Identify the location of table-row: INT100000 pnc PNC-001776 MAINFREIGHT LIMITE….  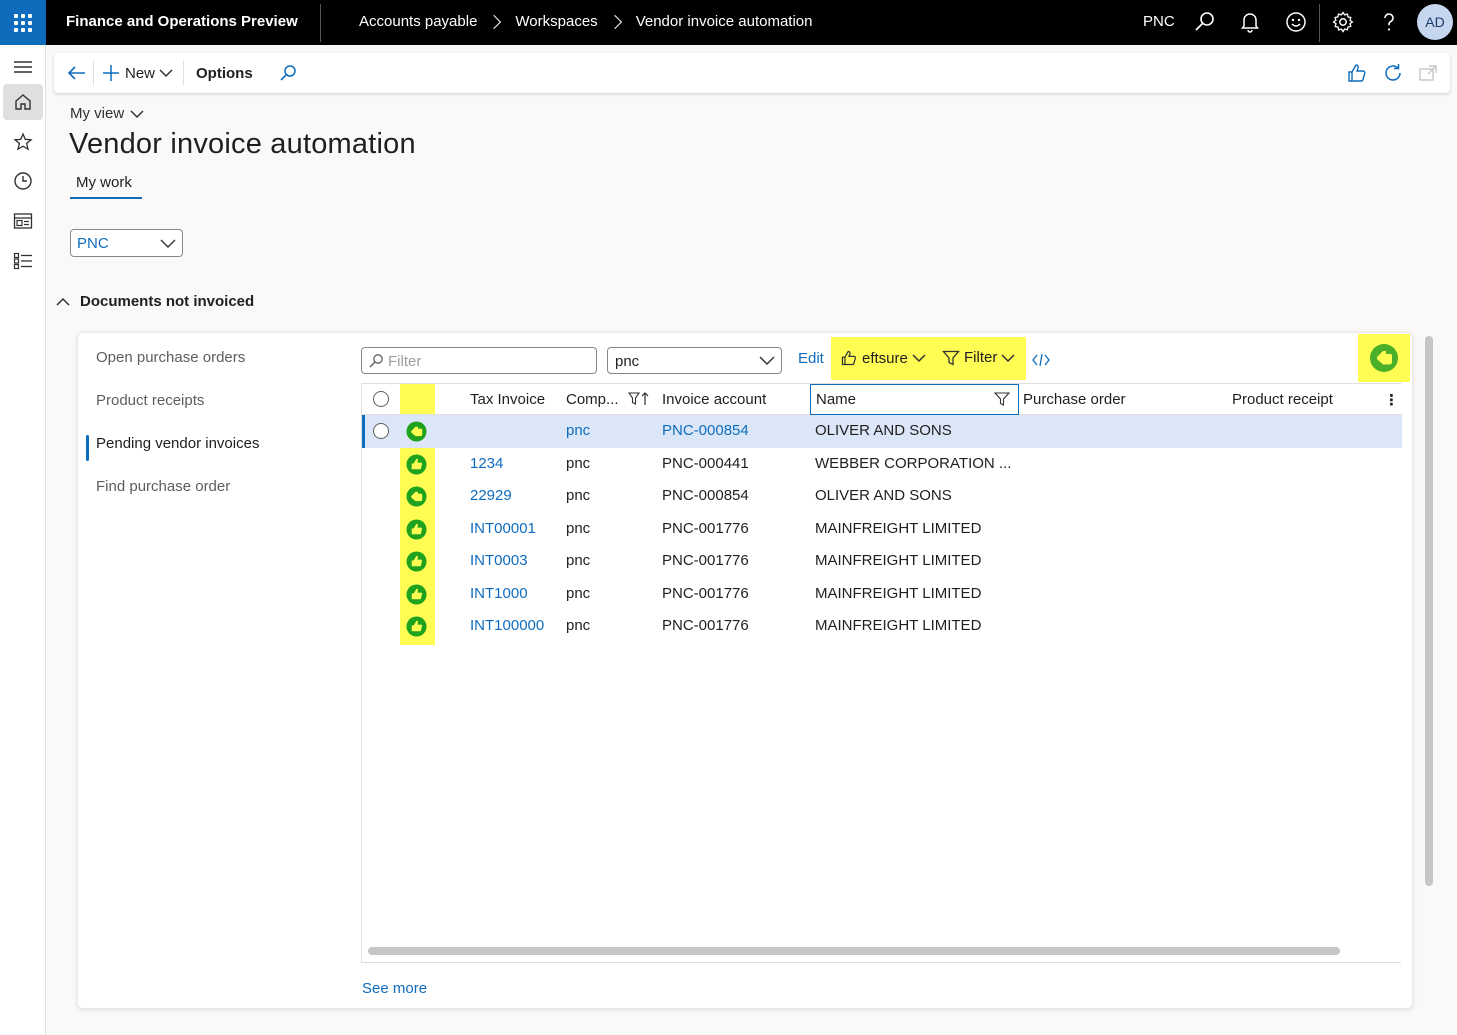
(882, 626).